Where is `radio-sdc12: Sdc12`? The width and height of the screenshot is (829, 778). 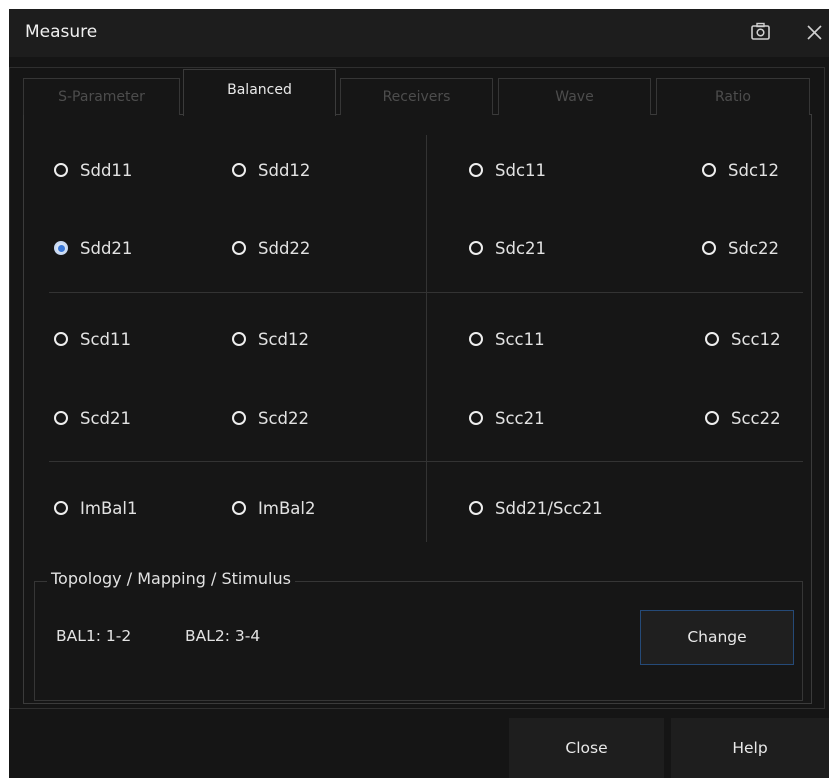 radio-sdc12: Sdc12 is located at coordinates (740, 170).